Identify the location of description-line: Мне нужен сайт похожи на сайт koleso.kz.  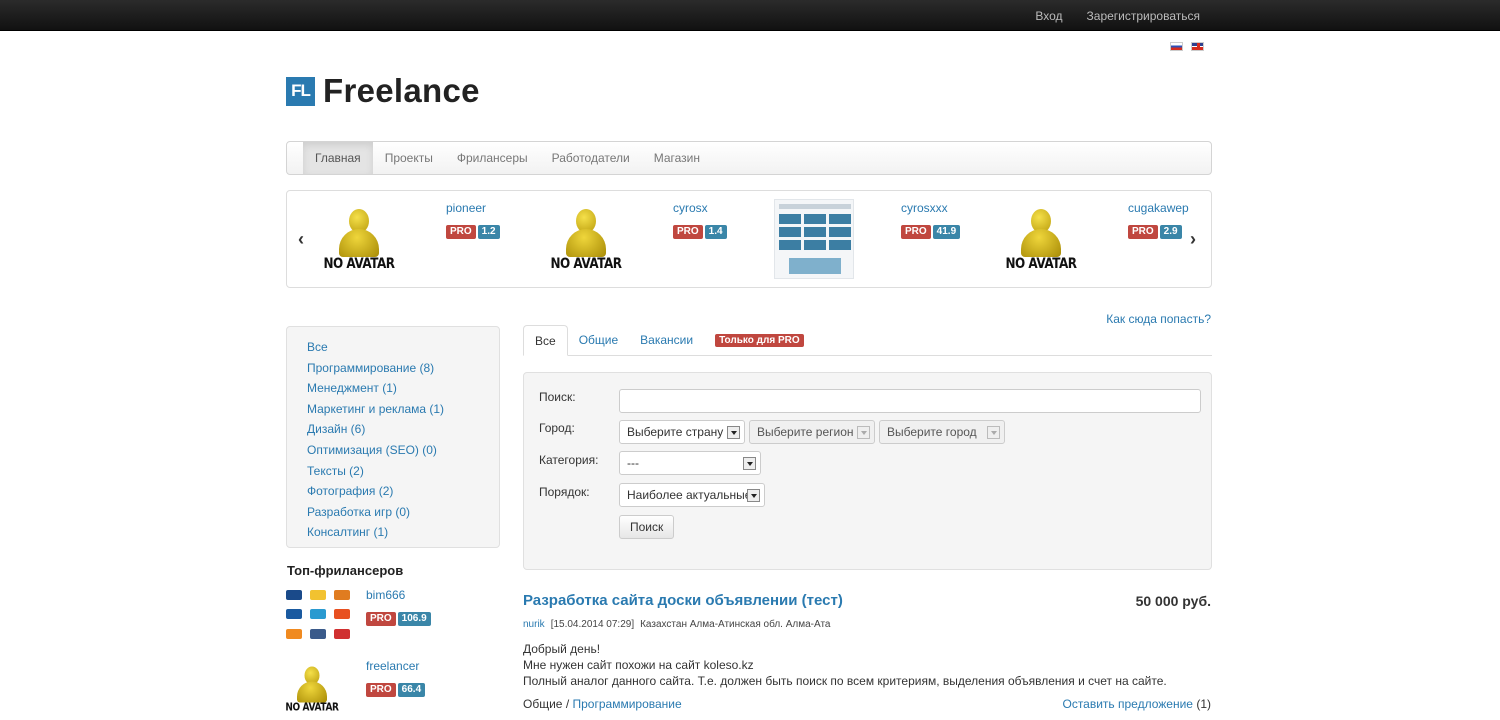
(638, 665).